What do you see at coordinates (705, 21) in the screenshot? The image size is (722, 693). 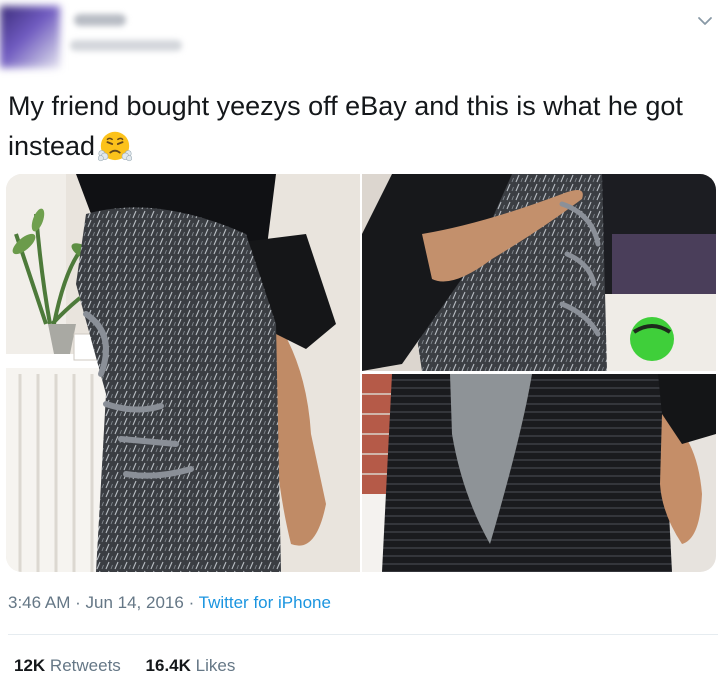 I see `chevron-down-icon` at bounding box center [705, 21].